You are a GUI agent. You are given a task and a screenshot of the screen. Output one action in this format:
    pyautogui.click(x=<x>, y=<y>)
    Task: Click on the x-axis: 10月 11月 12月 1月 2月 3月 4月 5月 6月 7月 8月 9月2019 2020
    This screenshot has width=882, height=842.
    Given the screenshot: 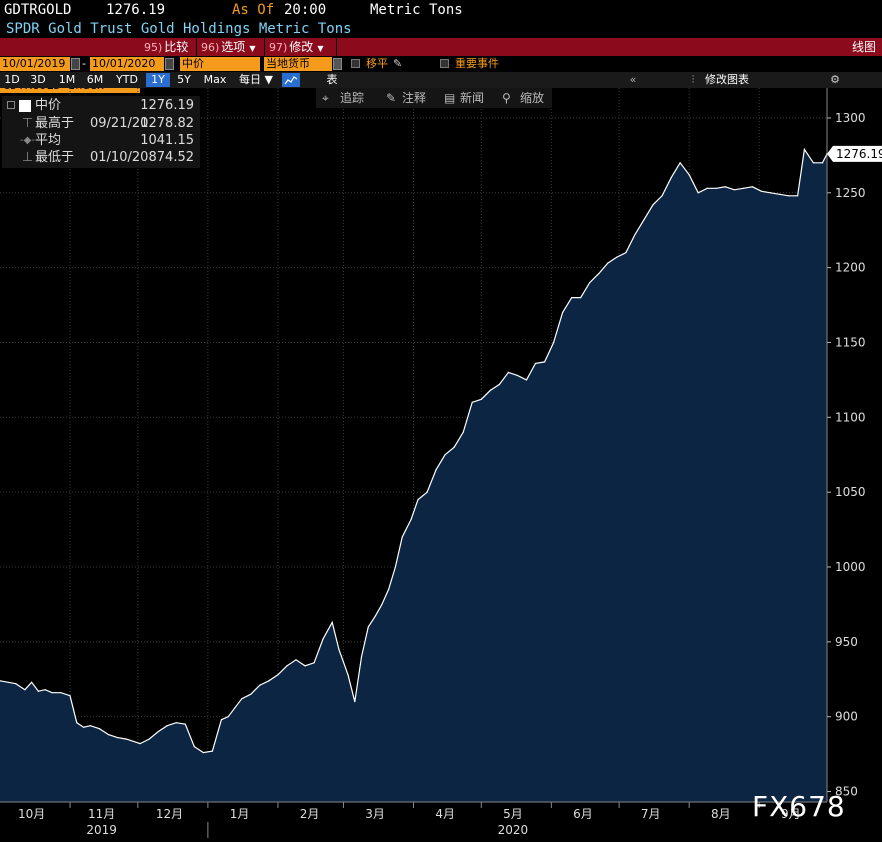 What is the action you would take?
    pyautogui.click(x=413, y=819)
    